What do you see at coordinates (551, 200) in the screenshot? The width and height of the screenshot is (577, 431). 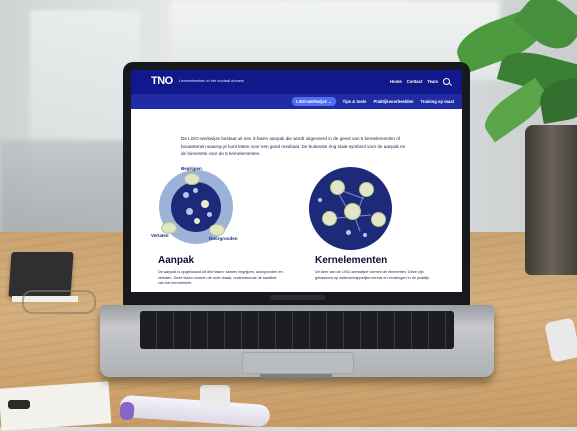 I see `plant-pot` at bounding box center [551, 200].